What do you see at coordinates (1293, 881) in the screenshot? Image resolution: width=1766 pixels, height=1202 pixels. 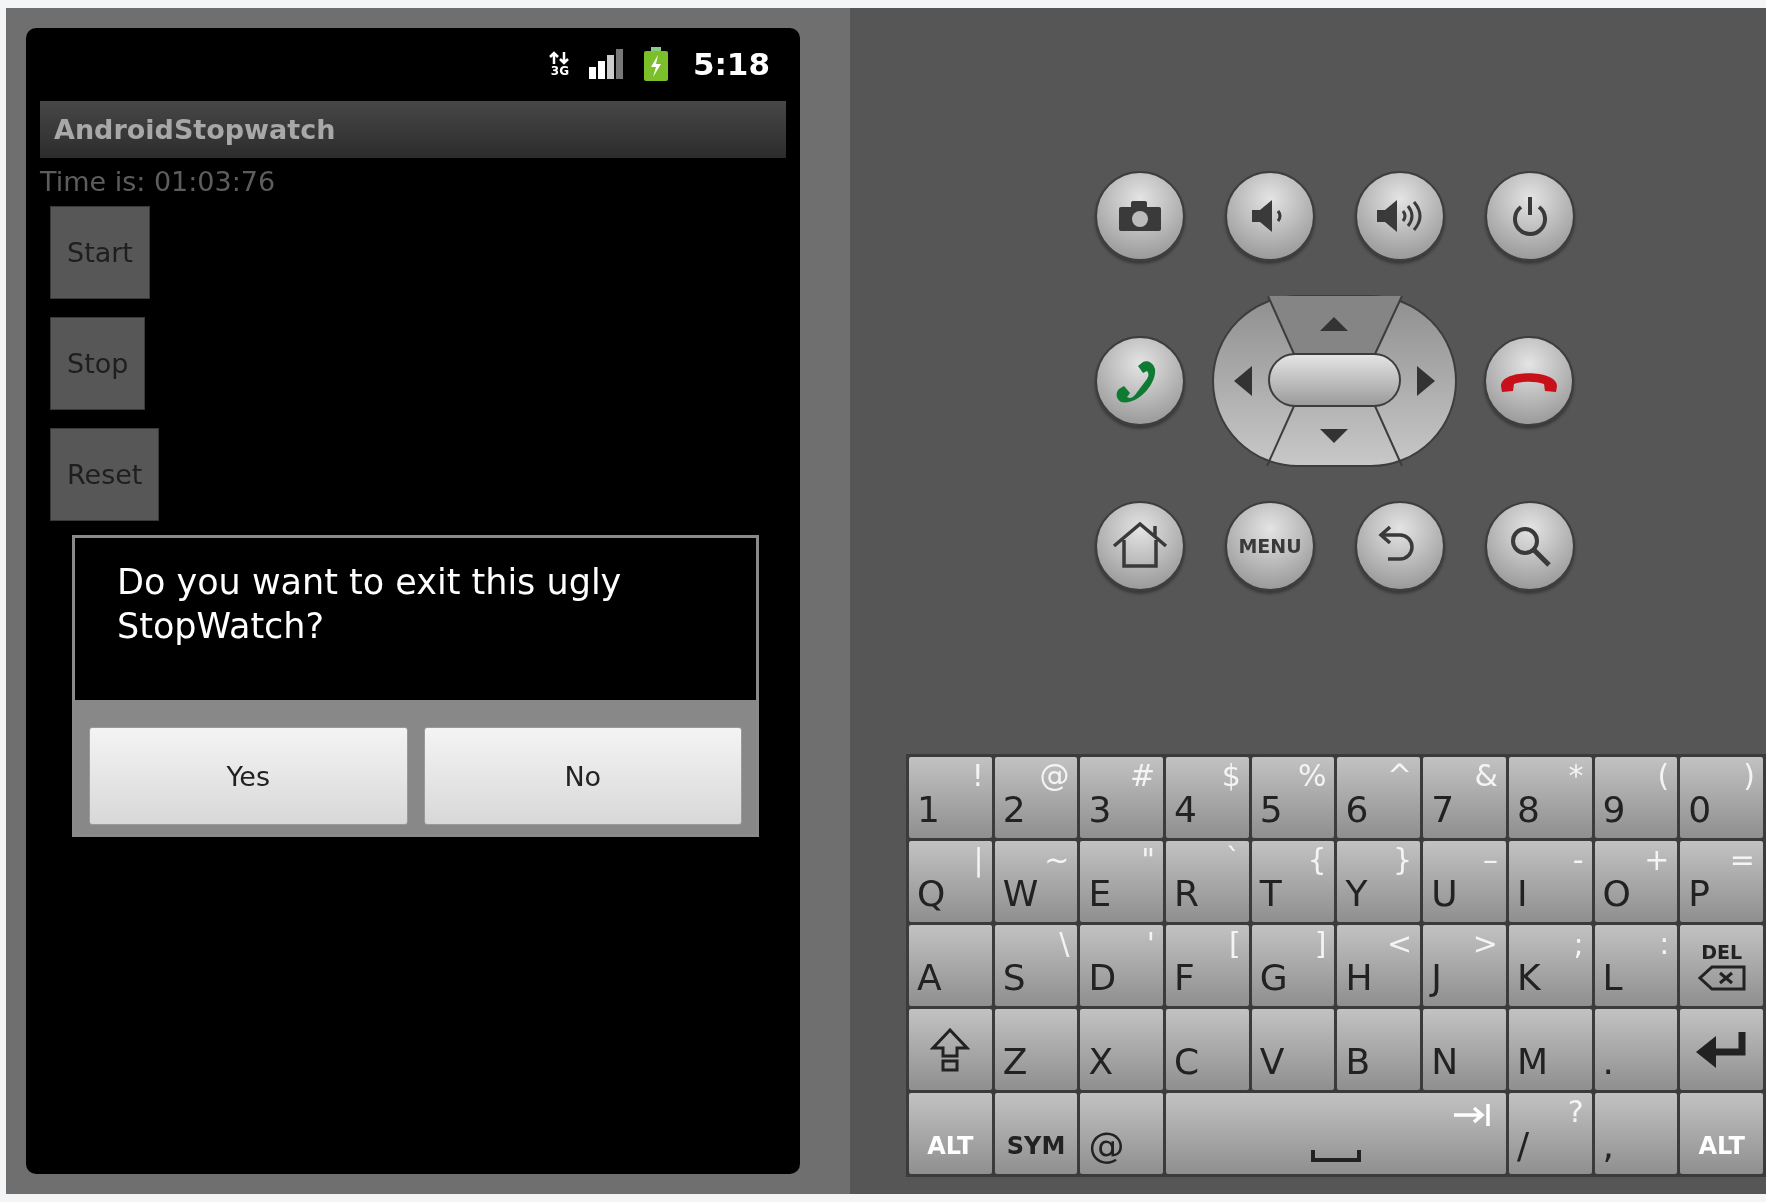 I see `keyboard-key: T {` at bounding box center [1293, 881].